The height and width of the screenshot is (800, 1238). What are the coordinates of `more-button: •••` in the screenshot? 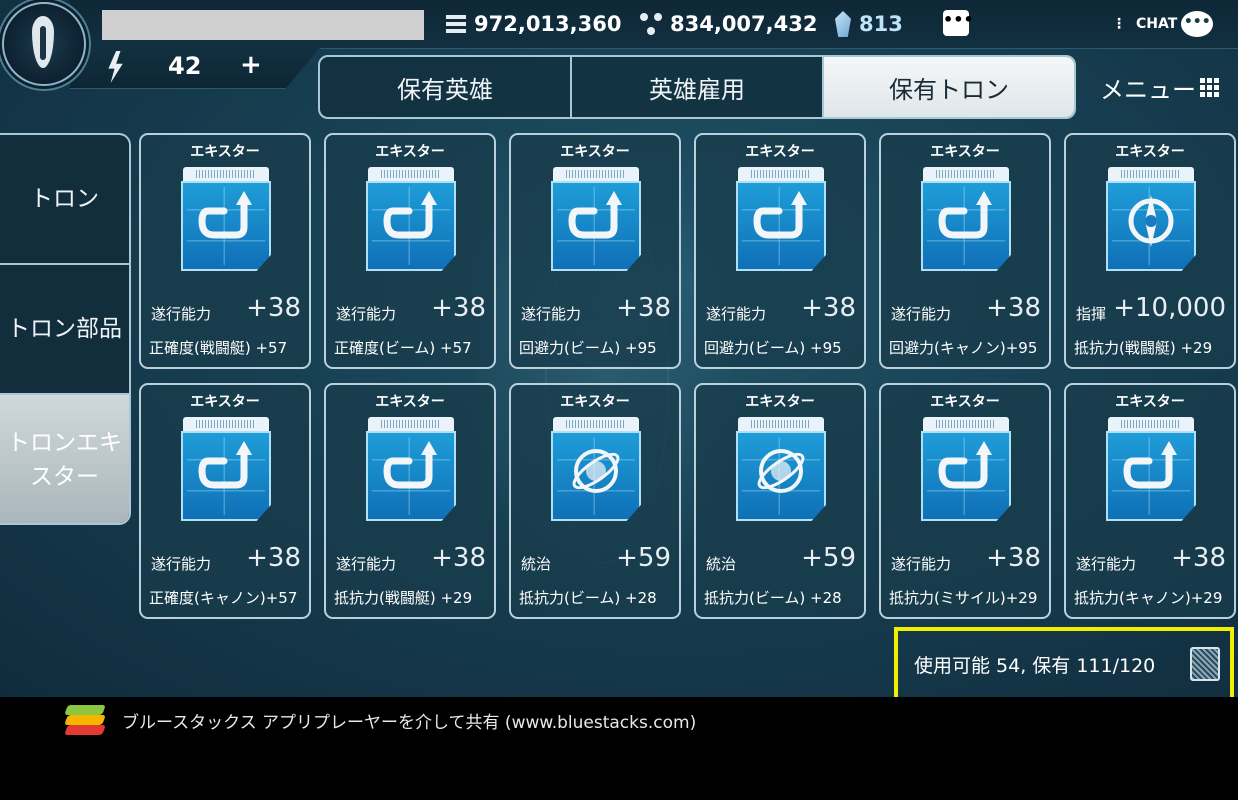 It's located at (958, 23).